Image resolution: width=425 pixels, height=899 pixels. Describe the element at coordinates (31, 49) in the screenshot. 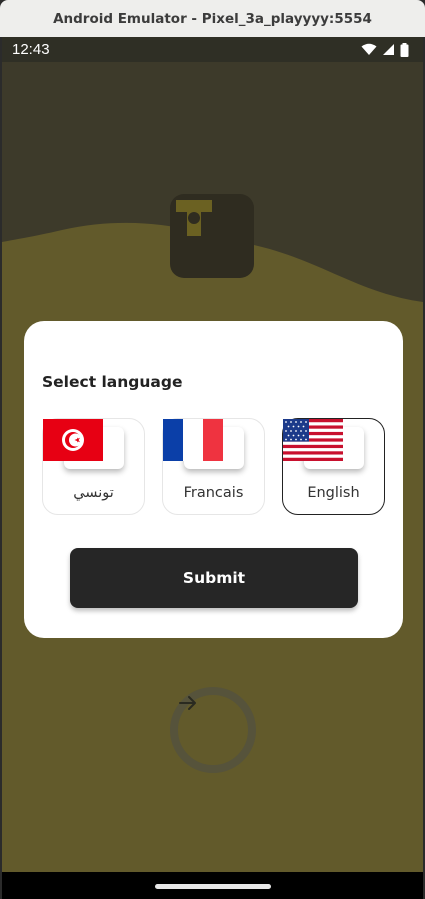

I see `status-time: 12:43` at that location.